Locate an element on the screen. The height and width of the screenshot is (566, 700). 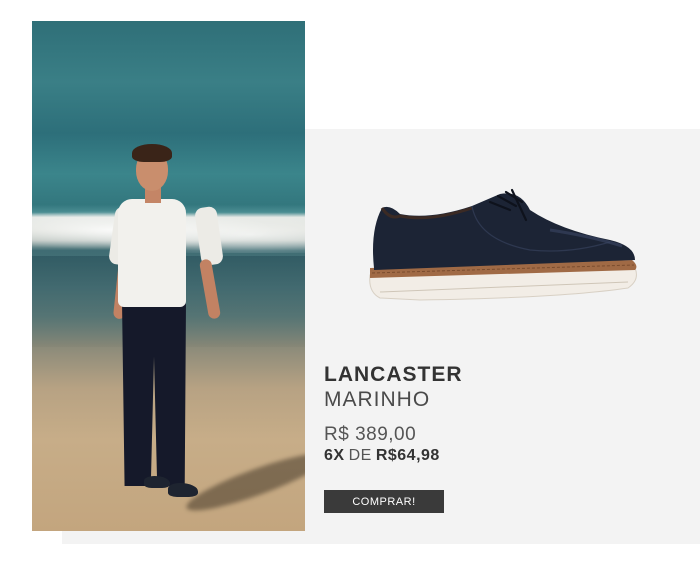
product-shoe-image is located at coordinates (505, 245).